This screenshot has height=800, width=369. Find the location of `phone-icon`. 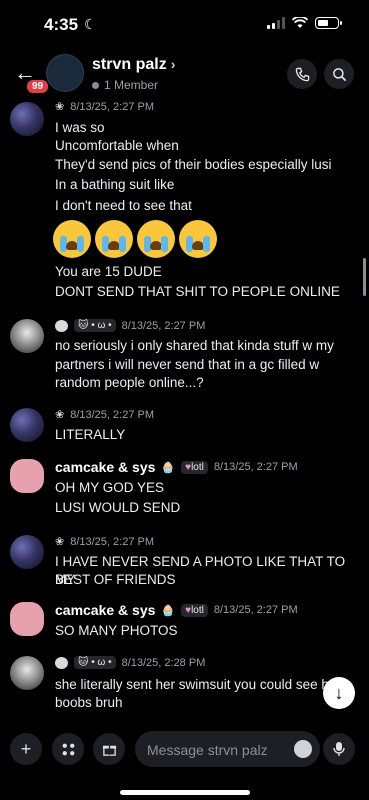

phone-icon is located at coordinates (302, 74).